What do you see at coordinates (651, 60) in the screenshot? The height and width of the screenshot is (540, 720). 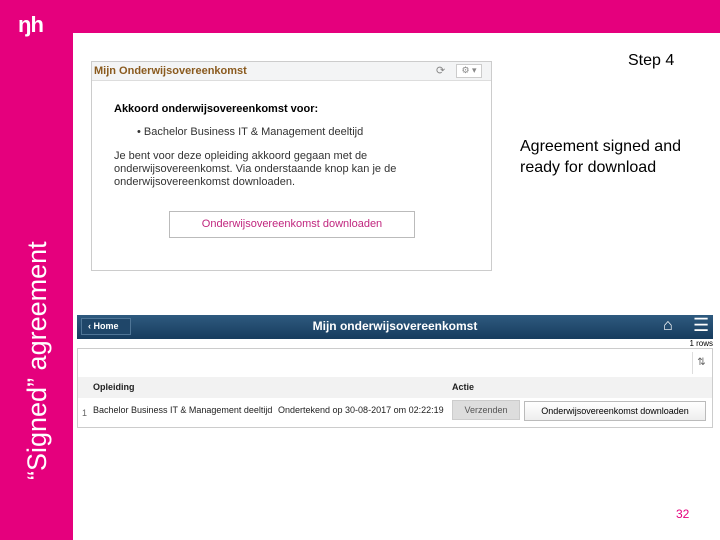 I see `step-label: Step 4` at bounding box center [651, 60].